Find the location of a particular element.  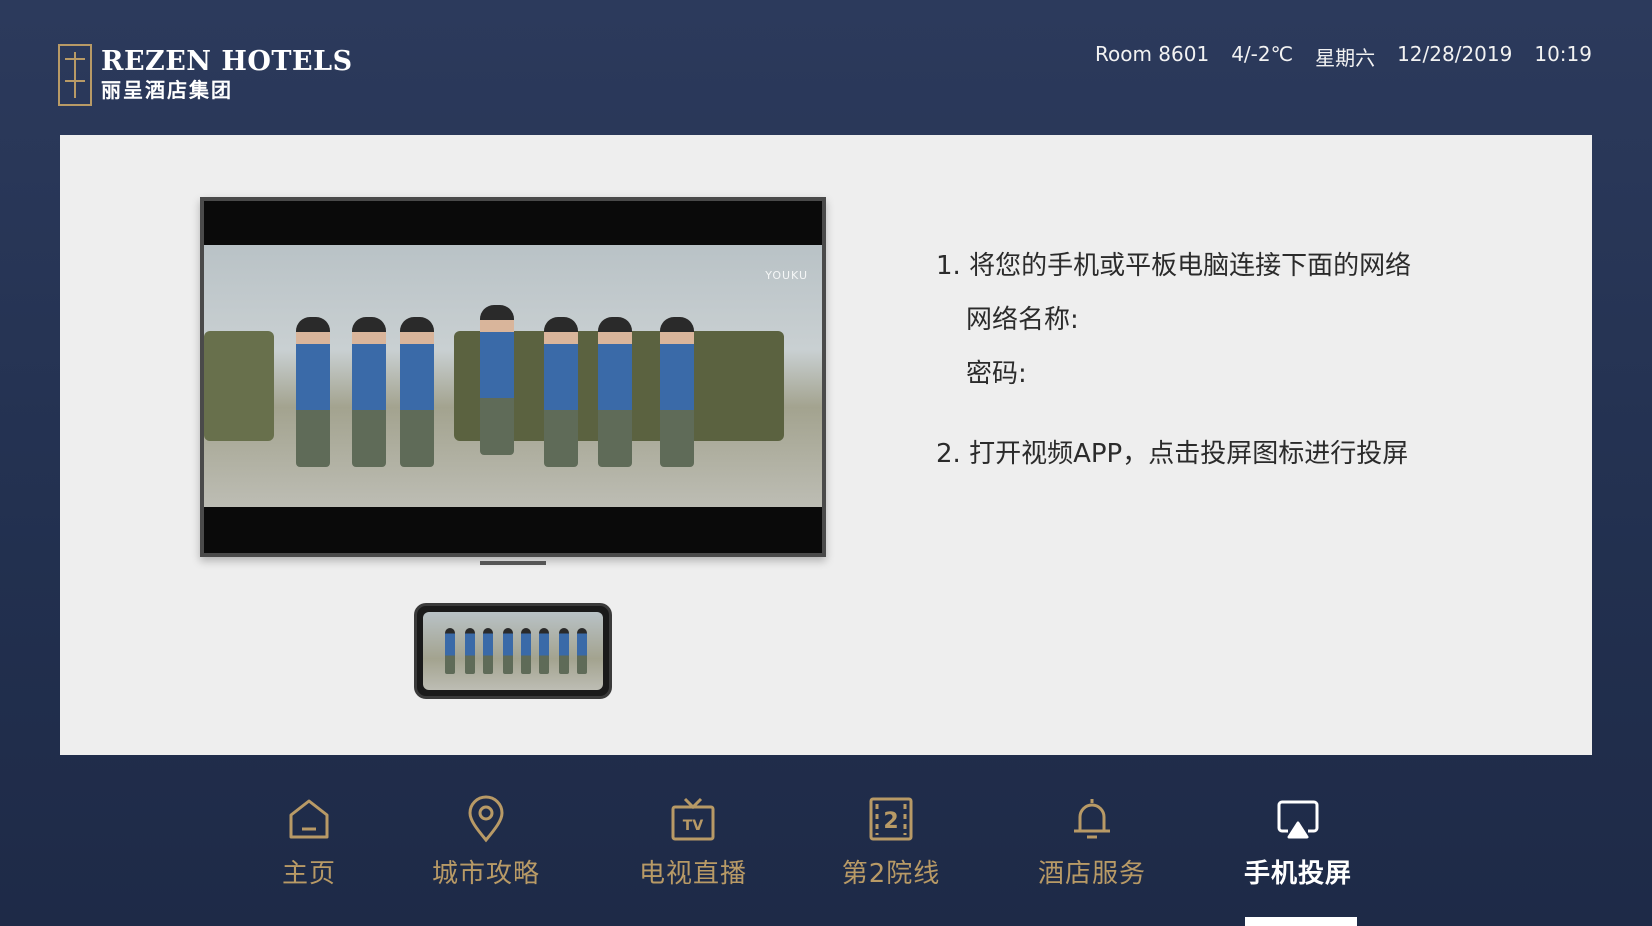

hotel-logo: REZEN HOTELS 丽呈酒店集团 is located at coordinates (205, 75).